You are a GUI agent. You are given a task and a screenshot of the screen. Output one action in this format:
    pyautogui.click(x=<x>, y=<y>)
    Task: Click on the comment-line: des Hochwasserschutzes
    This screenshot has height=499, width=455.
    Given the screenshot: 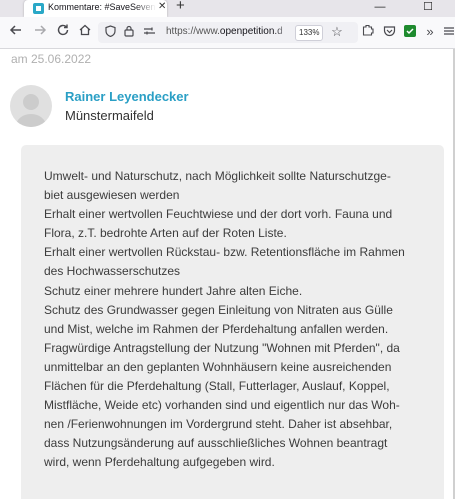 What is the action you would take?
    pyautogui.click(x=112, y=271)
    